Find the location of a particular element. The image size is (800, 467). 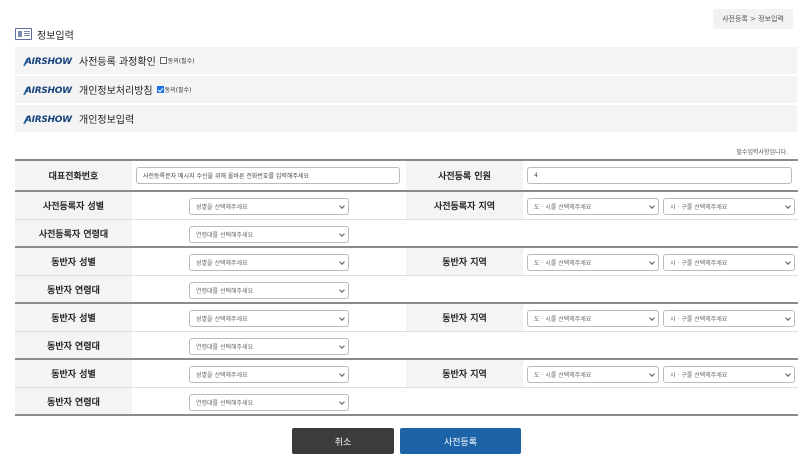

submit-button: 사전등록 is located at coordinates (460, 441).